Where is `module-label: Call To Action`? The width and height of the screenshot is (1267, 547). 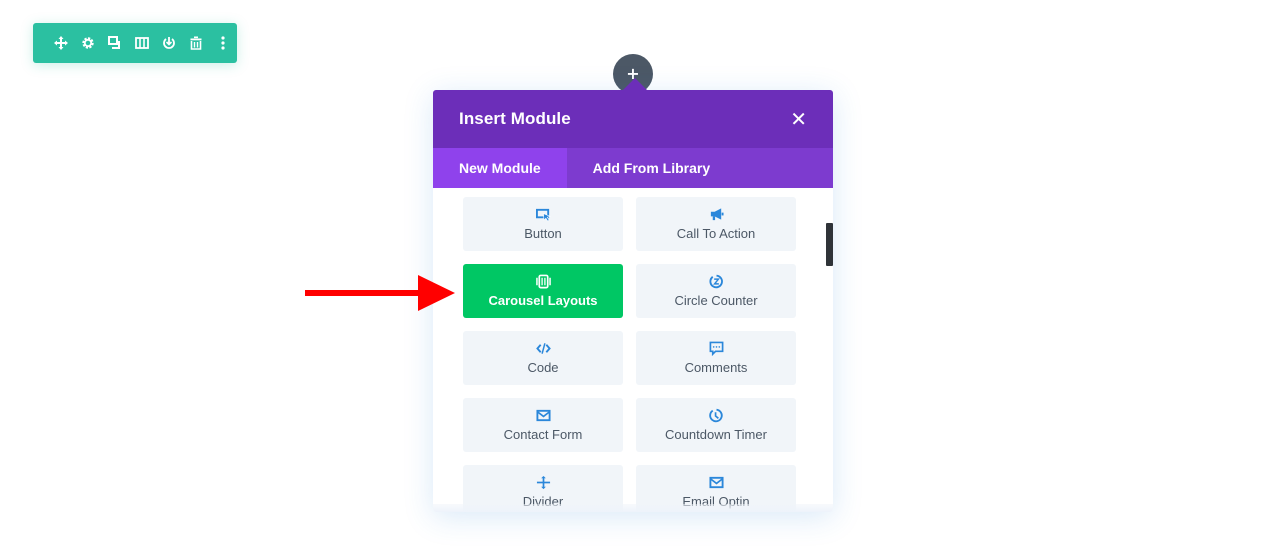
module-label: Call To Action is located at coordinates (716, 233).